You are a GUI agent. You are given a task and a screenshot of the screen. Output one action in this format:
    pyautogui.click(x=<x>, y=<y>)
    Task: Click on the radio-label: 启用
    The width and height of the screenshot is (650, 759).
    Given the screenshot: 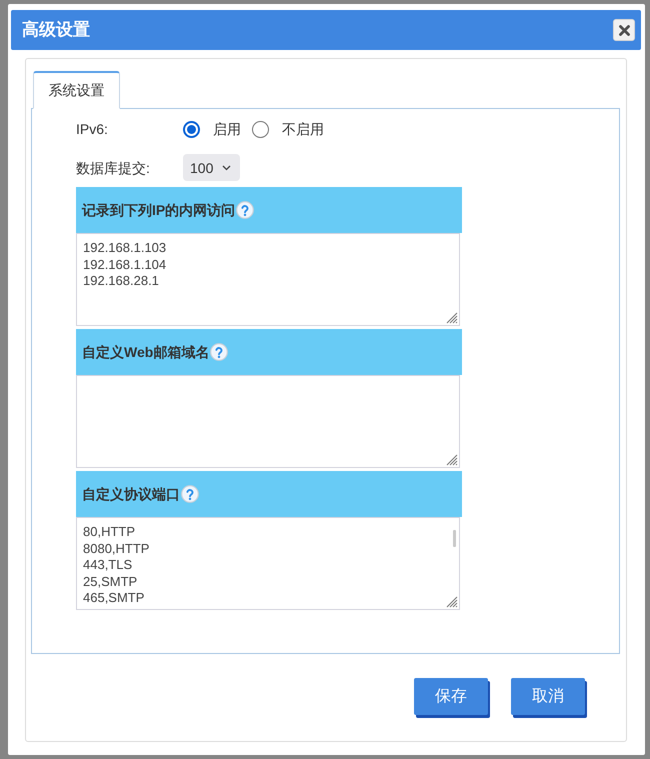 What is the action you would take?
    pyautogui.click(x=227, y=129)
    